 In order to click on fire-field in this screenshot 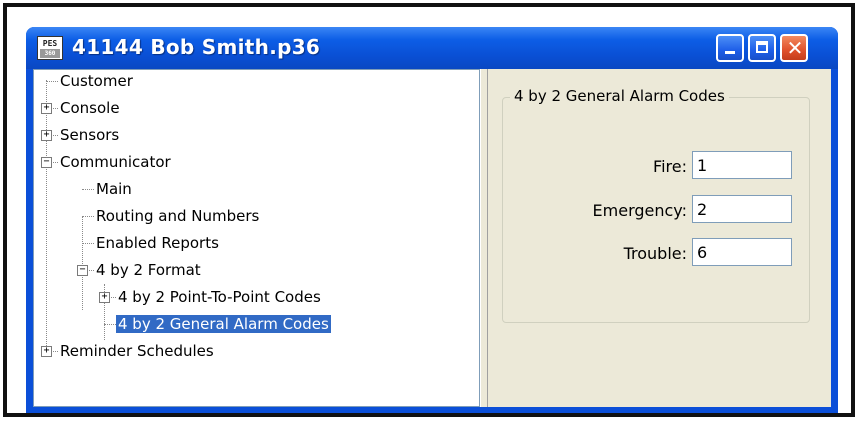, I will do `click(742, 165)`.